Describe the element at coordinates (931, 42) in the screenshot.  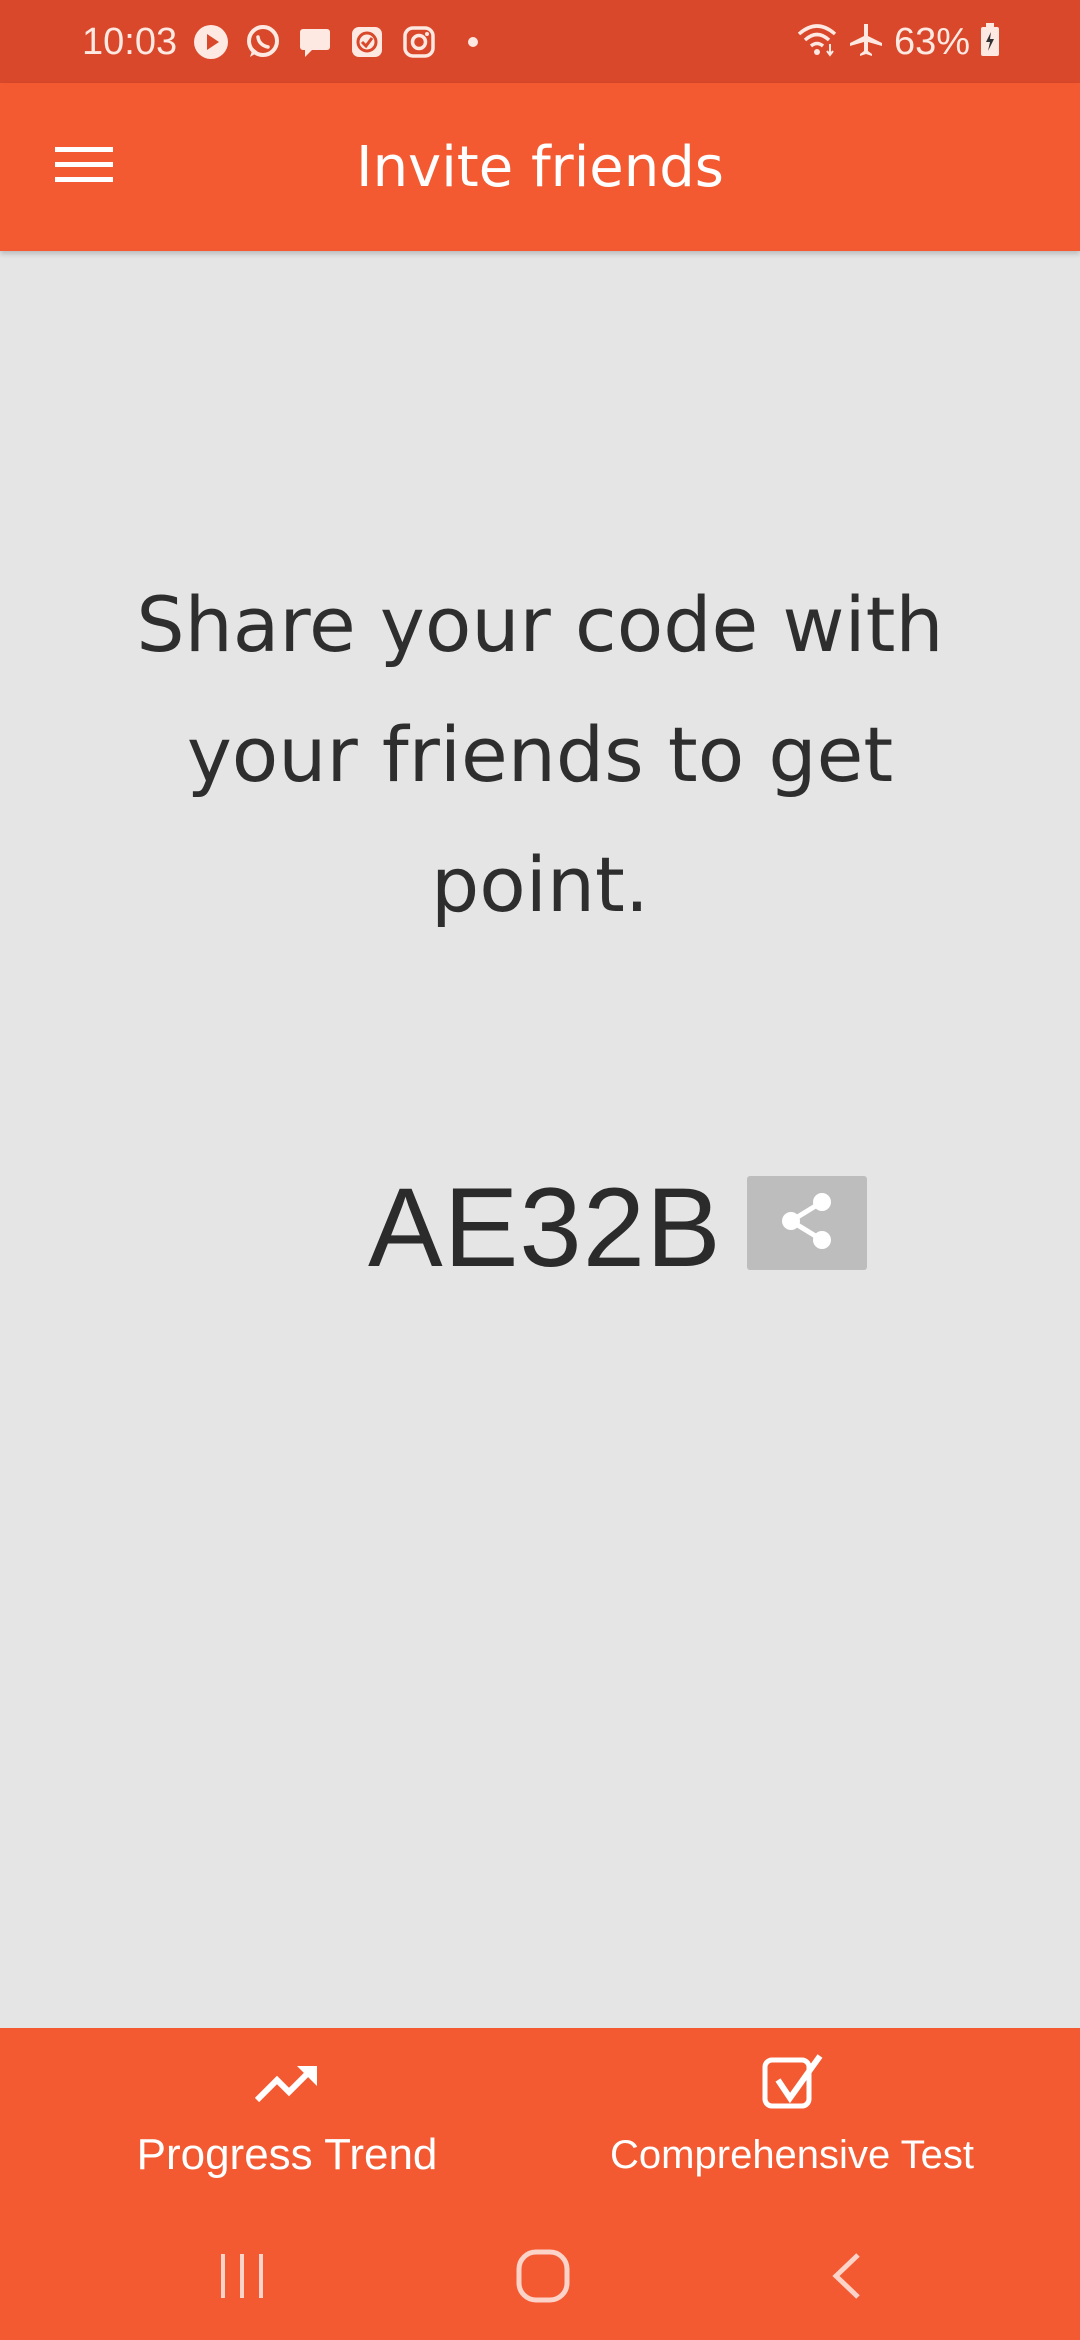
I see `battery-percentage: 63%` at that location.